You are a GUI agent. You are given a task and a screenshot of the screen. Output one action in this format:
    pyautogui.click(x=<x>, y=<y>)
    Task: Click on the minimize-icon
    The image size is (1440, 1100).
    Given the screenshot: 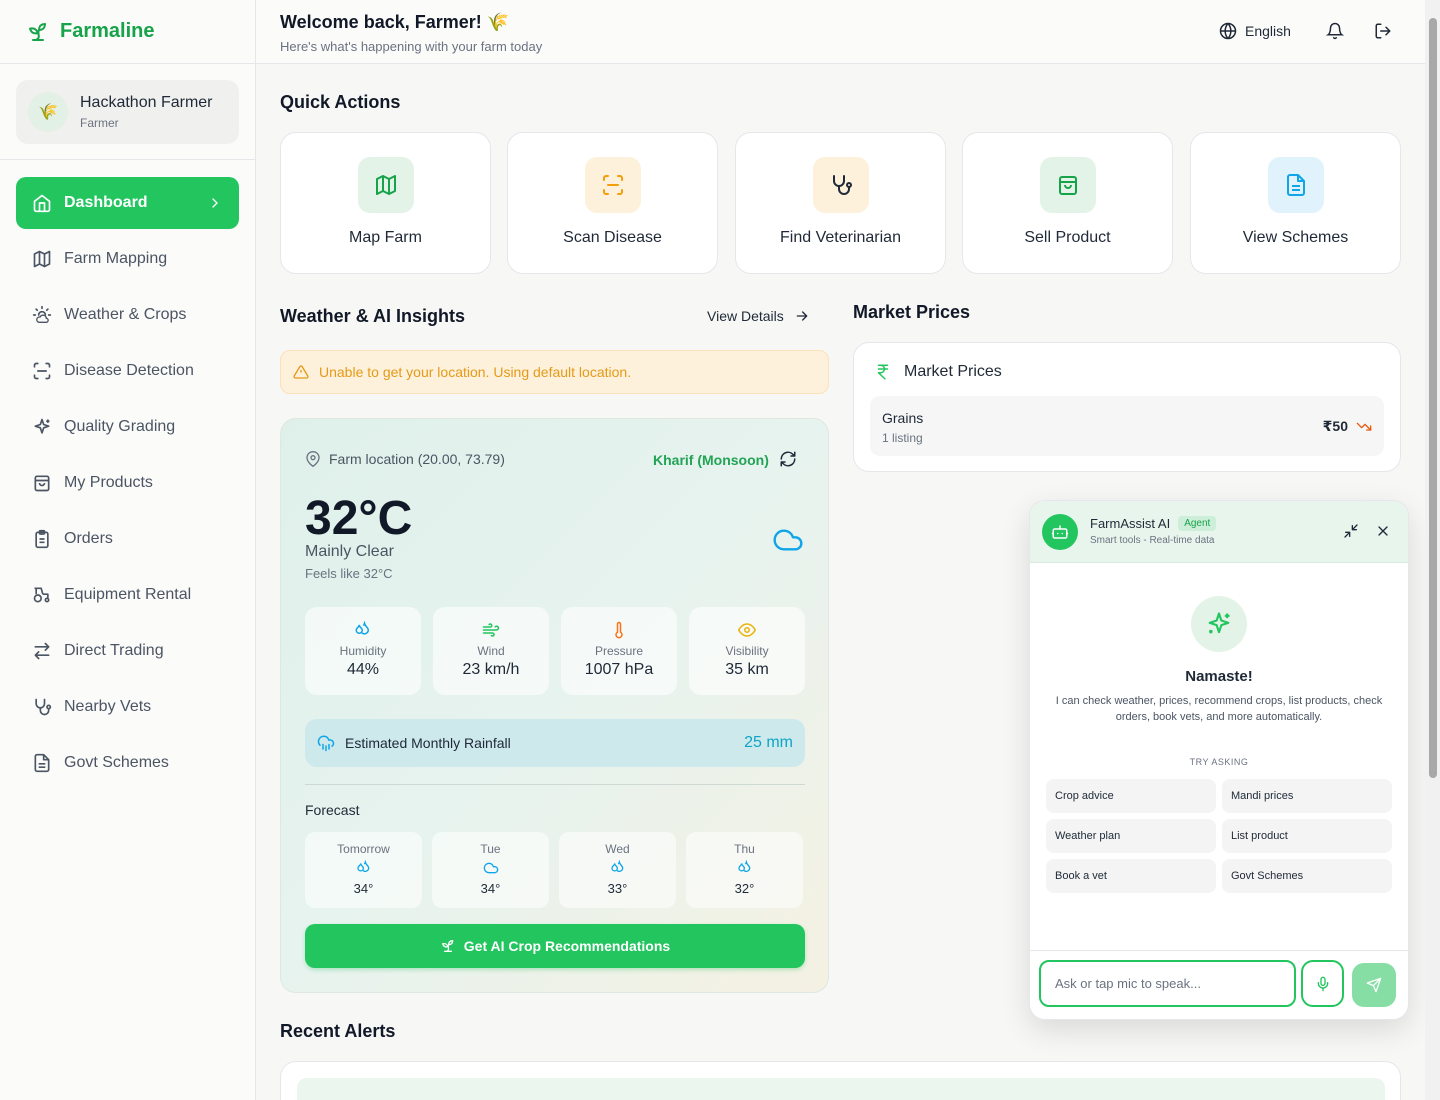 What is the action you would take?
    pyautogui.click(x=1351, y=531)
    